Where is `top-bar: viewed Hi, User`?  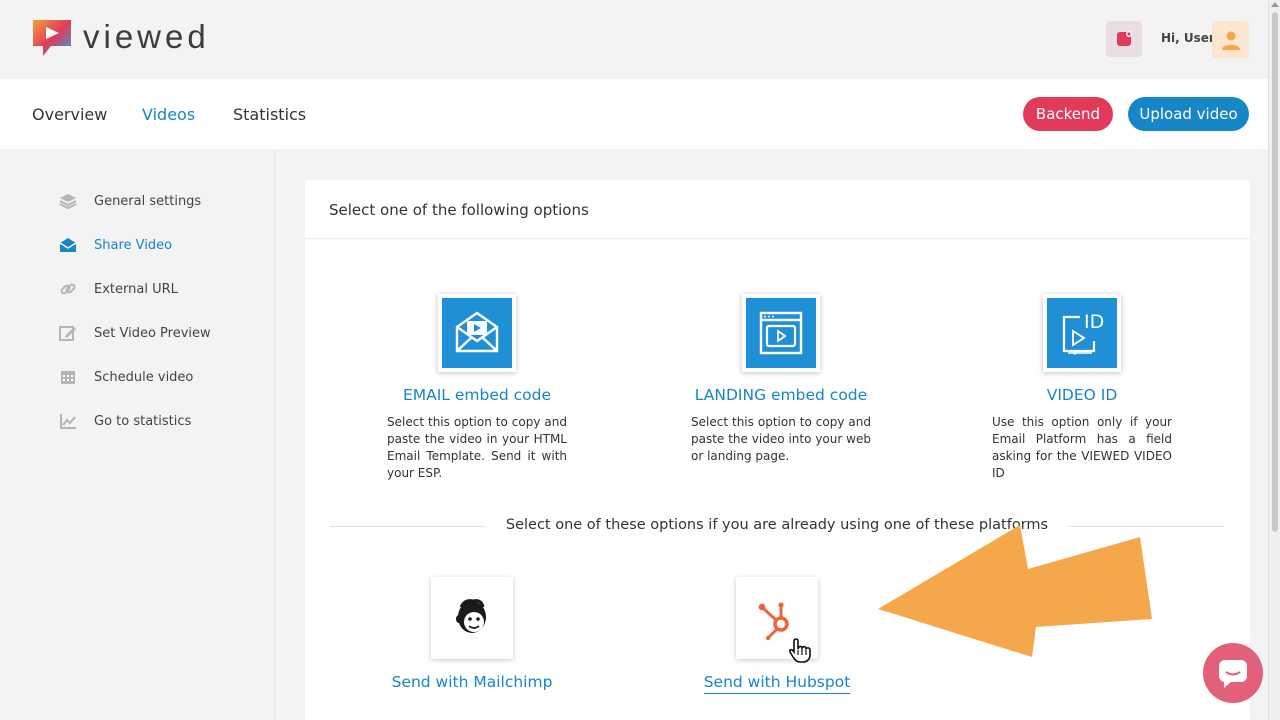
top-bar: viewed Hi, User is located at coordinates (634, 39).